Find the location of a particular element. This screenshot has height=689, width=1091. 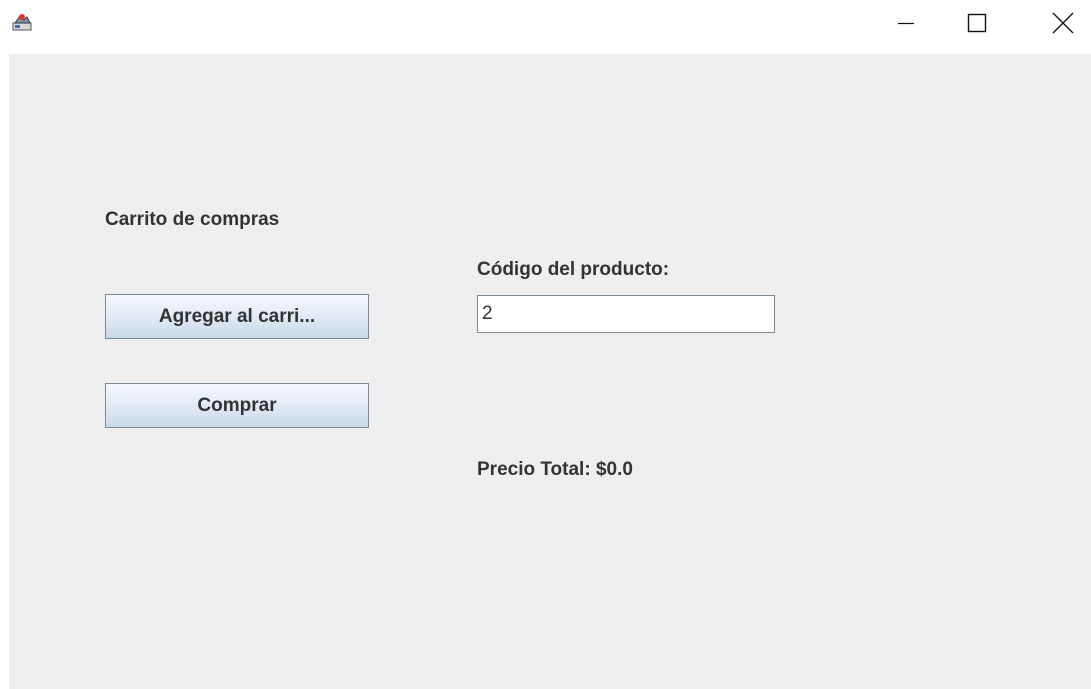

close-button is located at coordinates (1063, 23).